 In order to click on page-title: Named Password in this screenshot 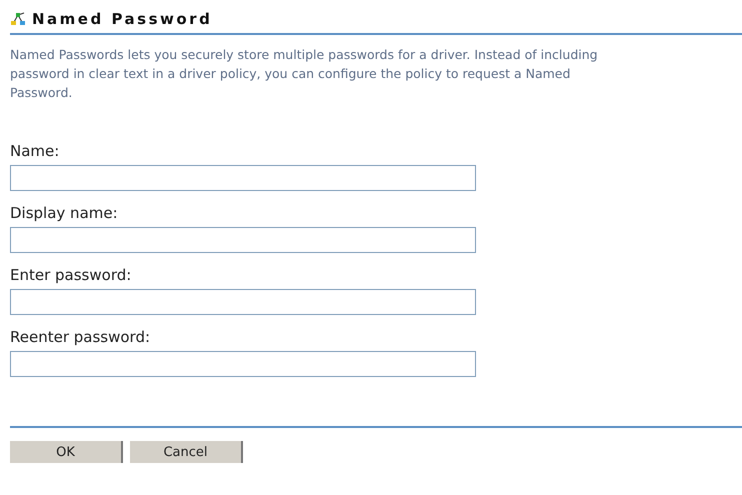, I will do `click(122, 19)`.